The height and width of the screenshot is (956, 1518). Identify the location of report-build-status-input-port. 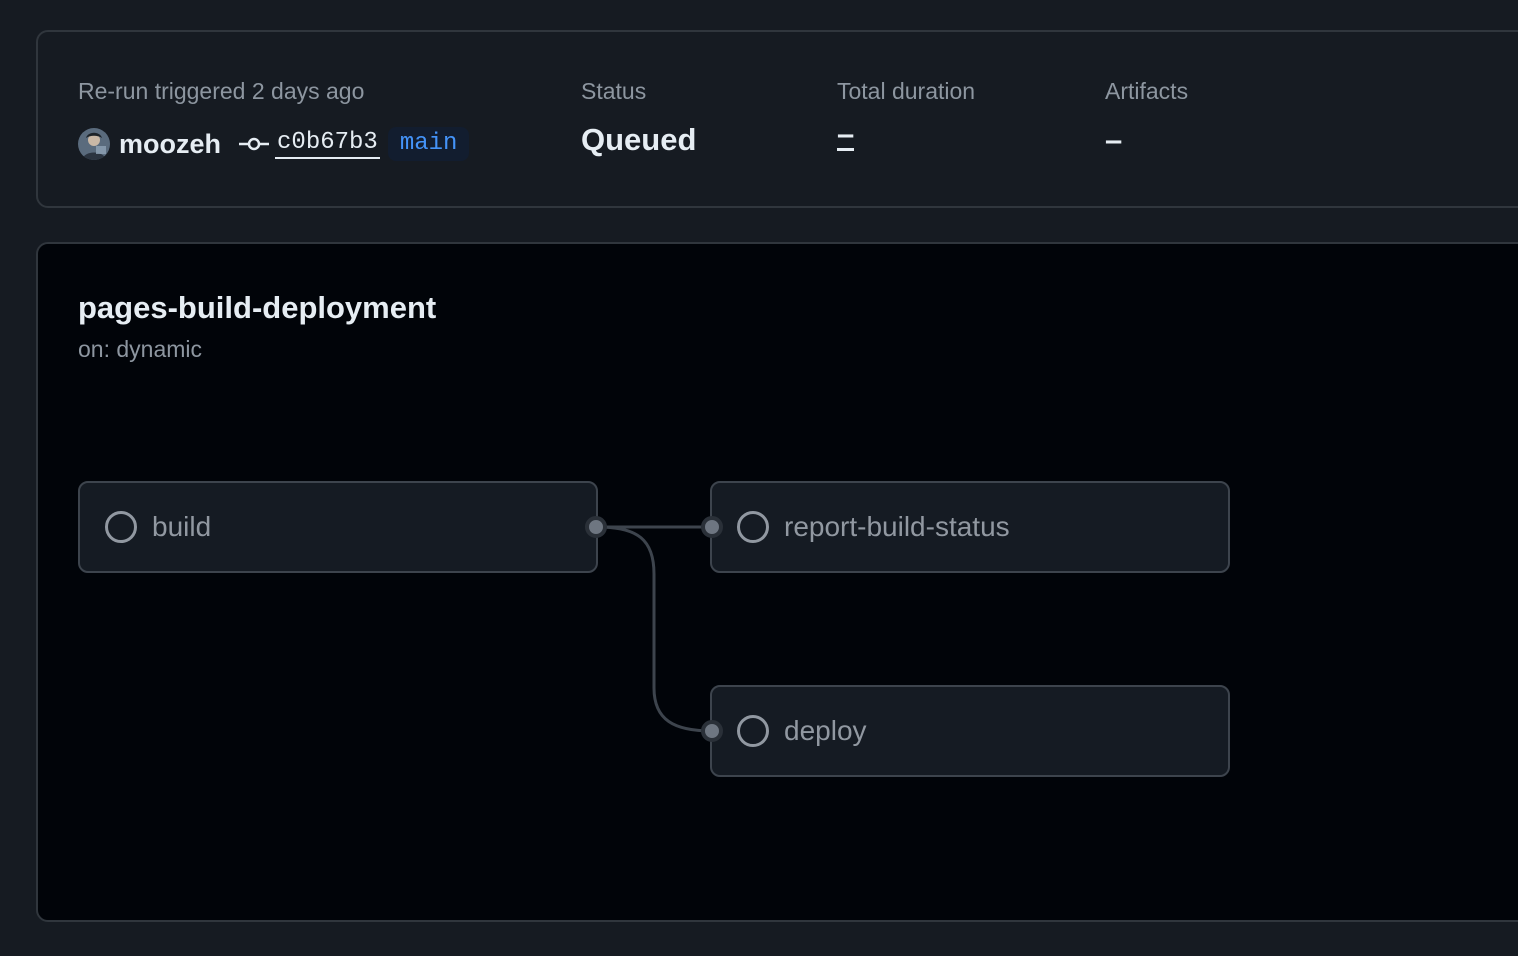
(712, 527).